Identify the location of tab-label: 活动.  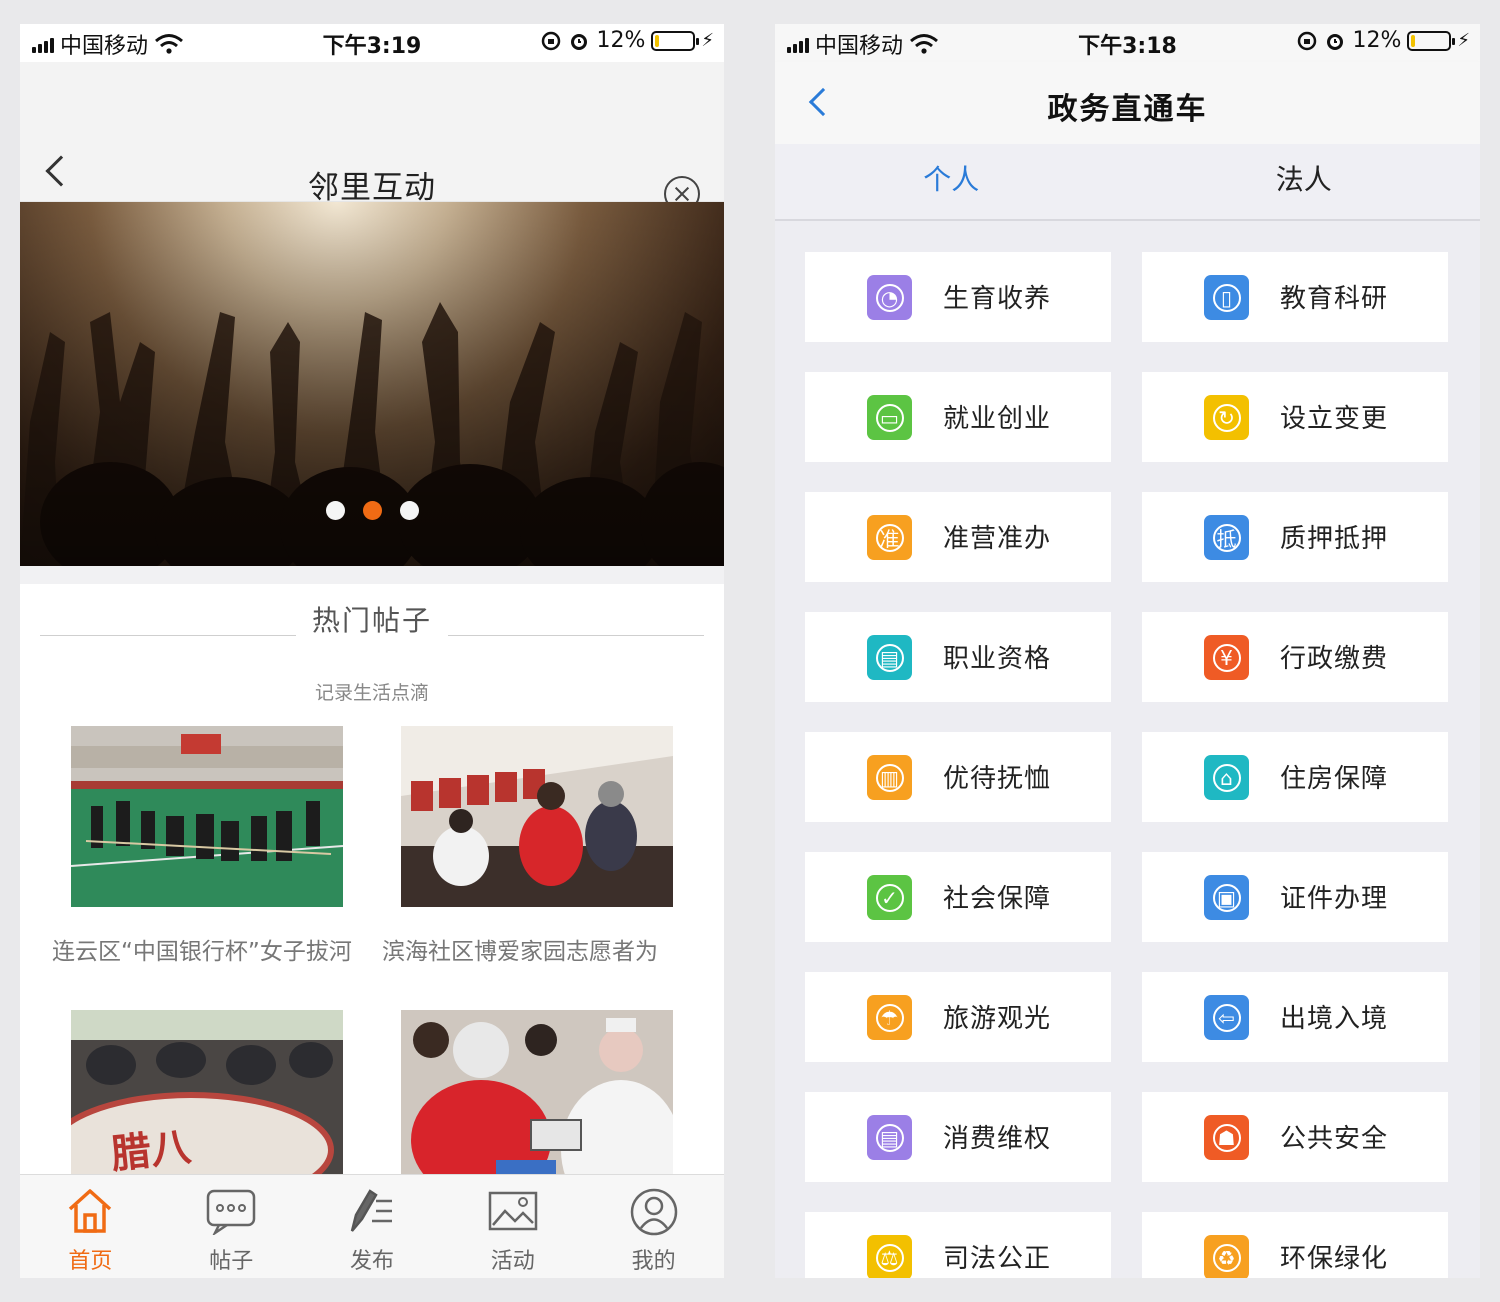
(512, 1261).